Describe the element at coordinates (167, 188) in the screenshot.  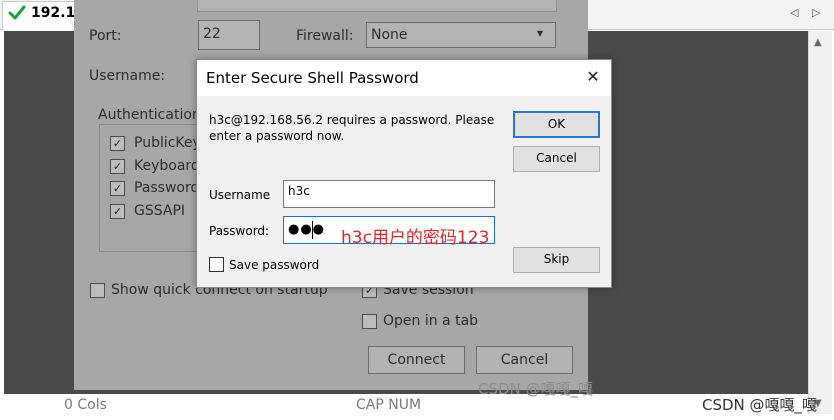
I see `auth-method-label: Password` at that location.